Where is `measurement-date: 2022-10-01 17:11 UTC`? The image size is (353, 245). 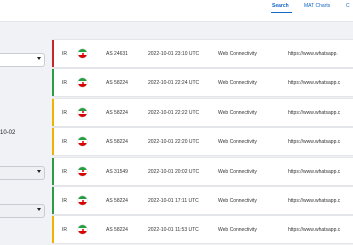 measurement-date: 2022-10-01 17:11 UTC is located at coordinates (173, 201).